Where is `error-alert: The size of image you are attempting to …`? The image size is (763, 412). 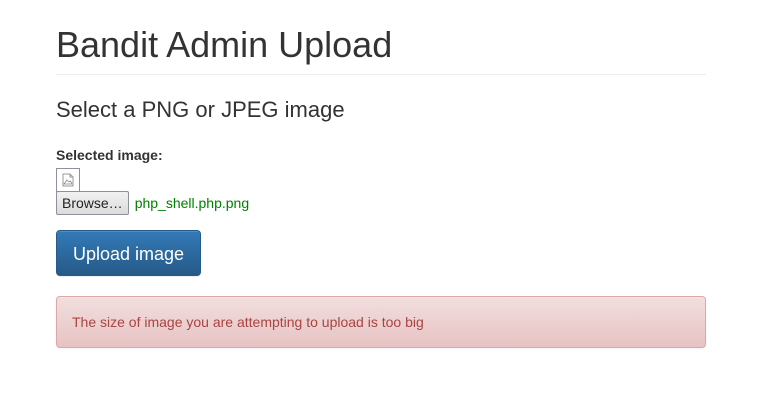 error-alert: The size of image you are attempting to … is located at coordinates (381, 322).